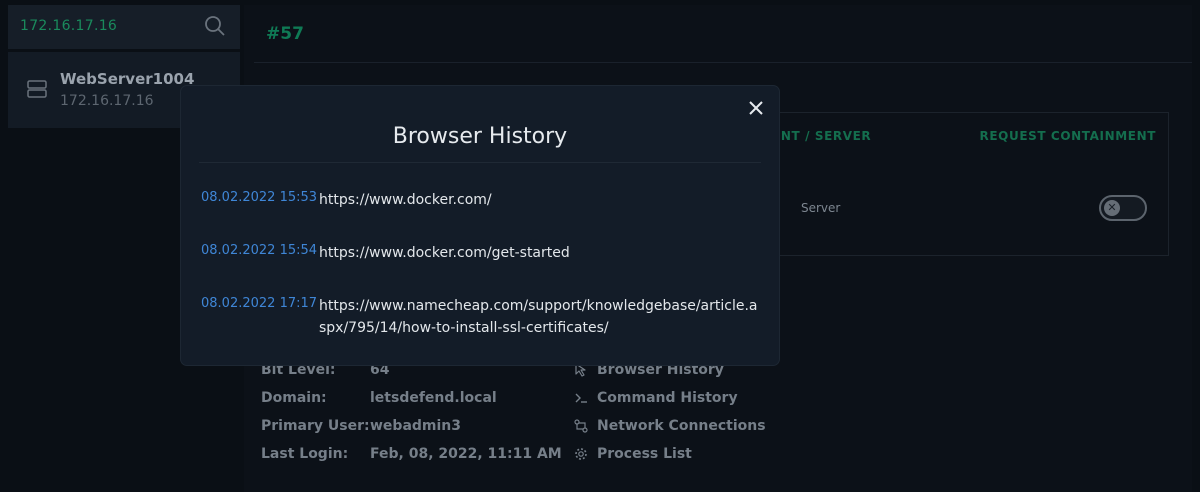 This screenshot has height=492, width=1200. I want to click on history-url: https://www.docker.com/get-started, so click(539, 253).